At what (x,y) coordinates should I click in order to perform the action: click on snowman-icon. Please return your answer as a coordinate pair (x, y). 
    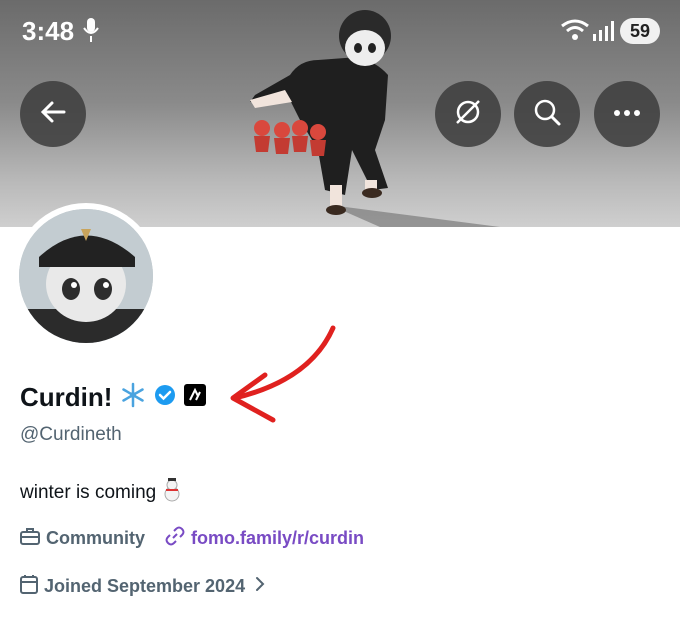
    Looking at the image, I should click on (172, 493).